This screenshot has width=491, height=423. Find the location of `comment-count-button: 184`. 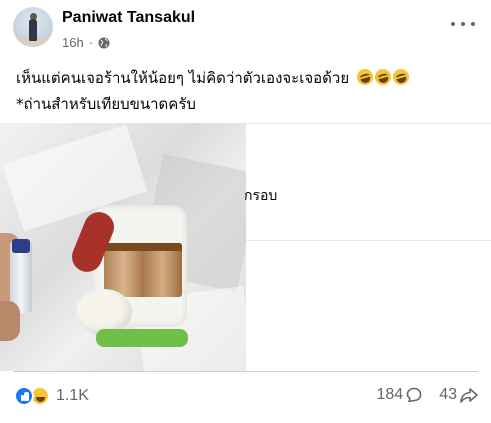

comment-count-button: 184 is located at coordinates (400, 395).